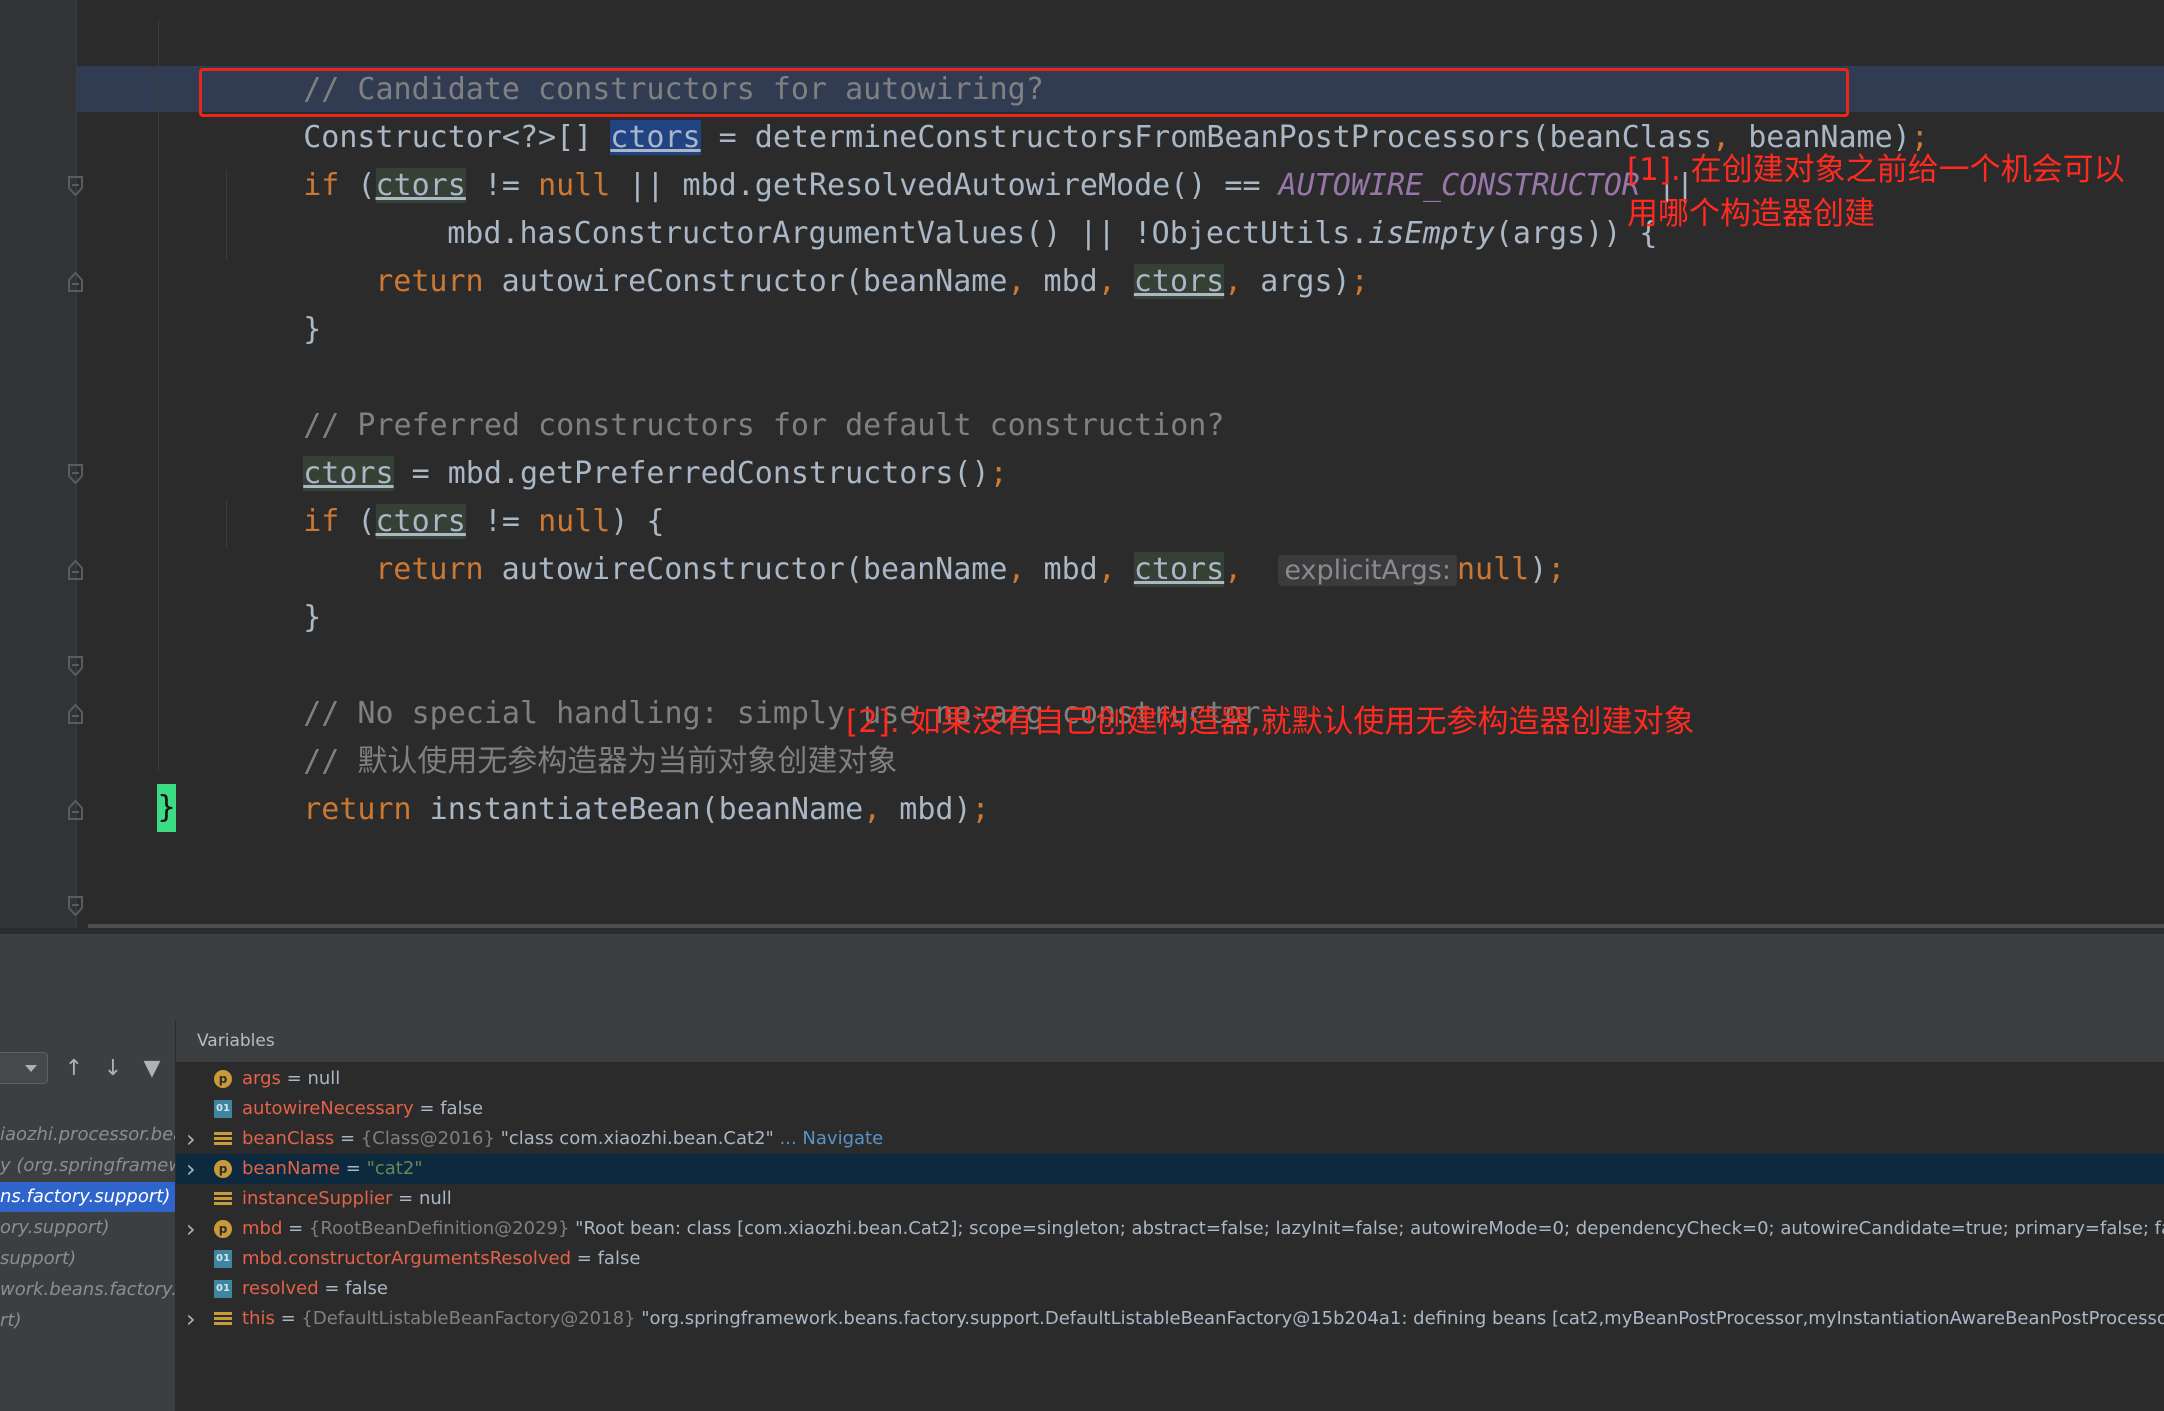  Describe the element at coordinates (87, 1228) in the screenshot. I see `stack-frame: ory.support)` at that location.